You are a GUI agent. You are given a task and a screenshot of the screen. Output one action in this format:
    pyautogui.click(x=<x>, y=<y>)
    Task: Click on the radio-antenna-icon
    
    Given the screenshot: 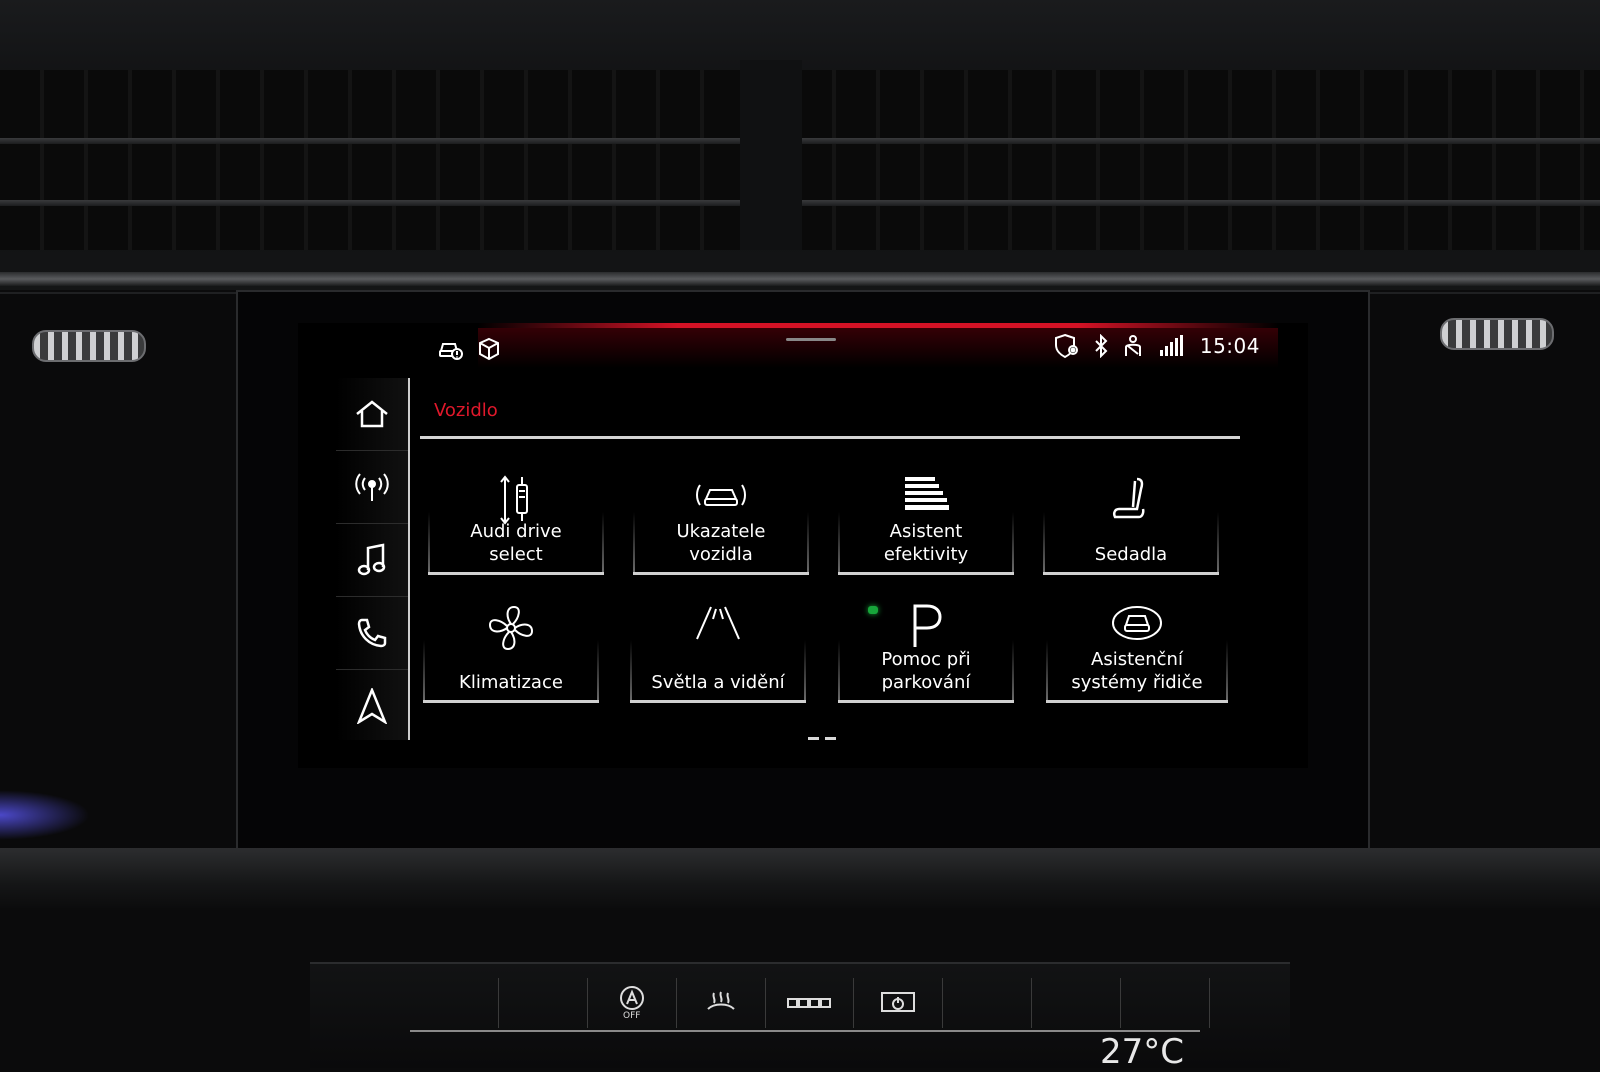 What is the action you would take?
    pyautogui.click(x=372, y=487)
    